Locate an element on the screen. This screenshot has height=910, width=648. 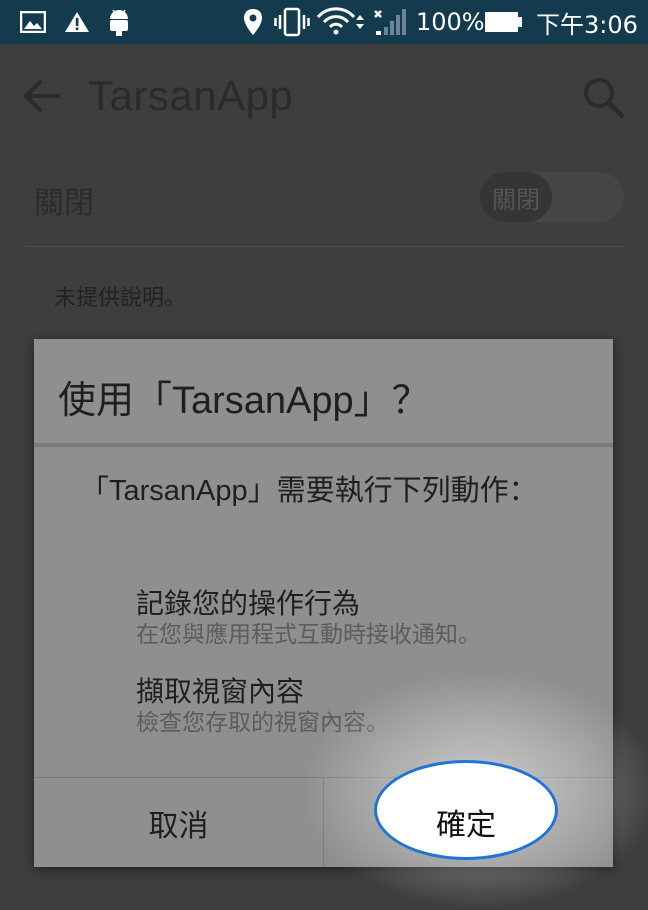
android-icon is located at coordinates (119, 22).